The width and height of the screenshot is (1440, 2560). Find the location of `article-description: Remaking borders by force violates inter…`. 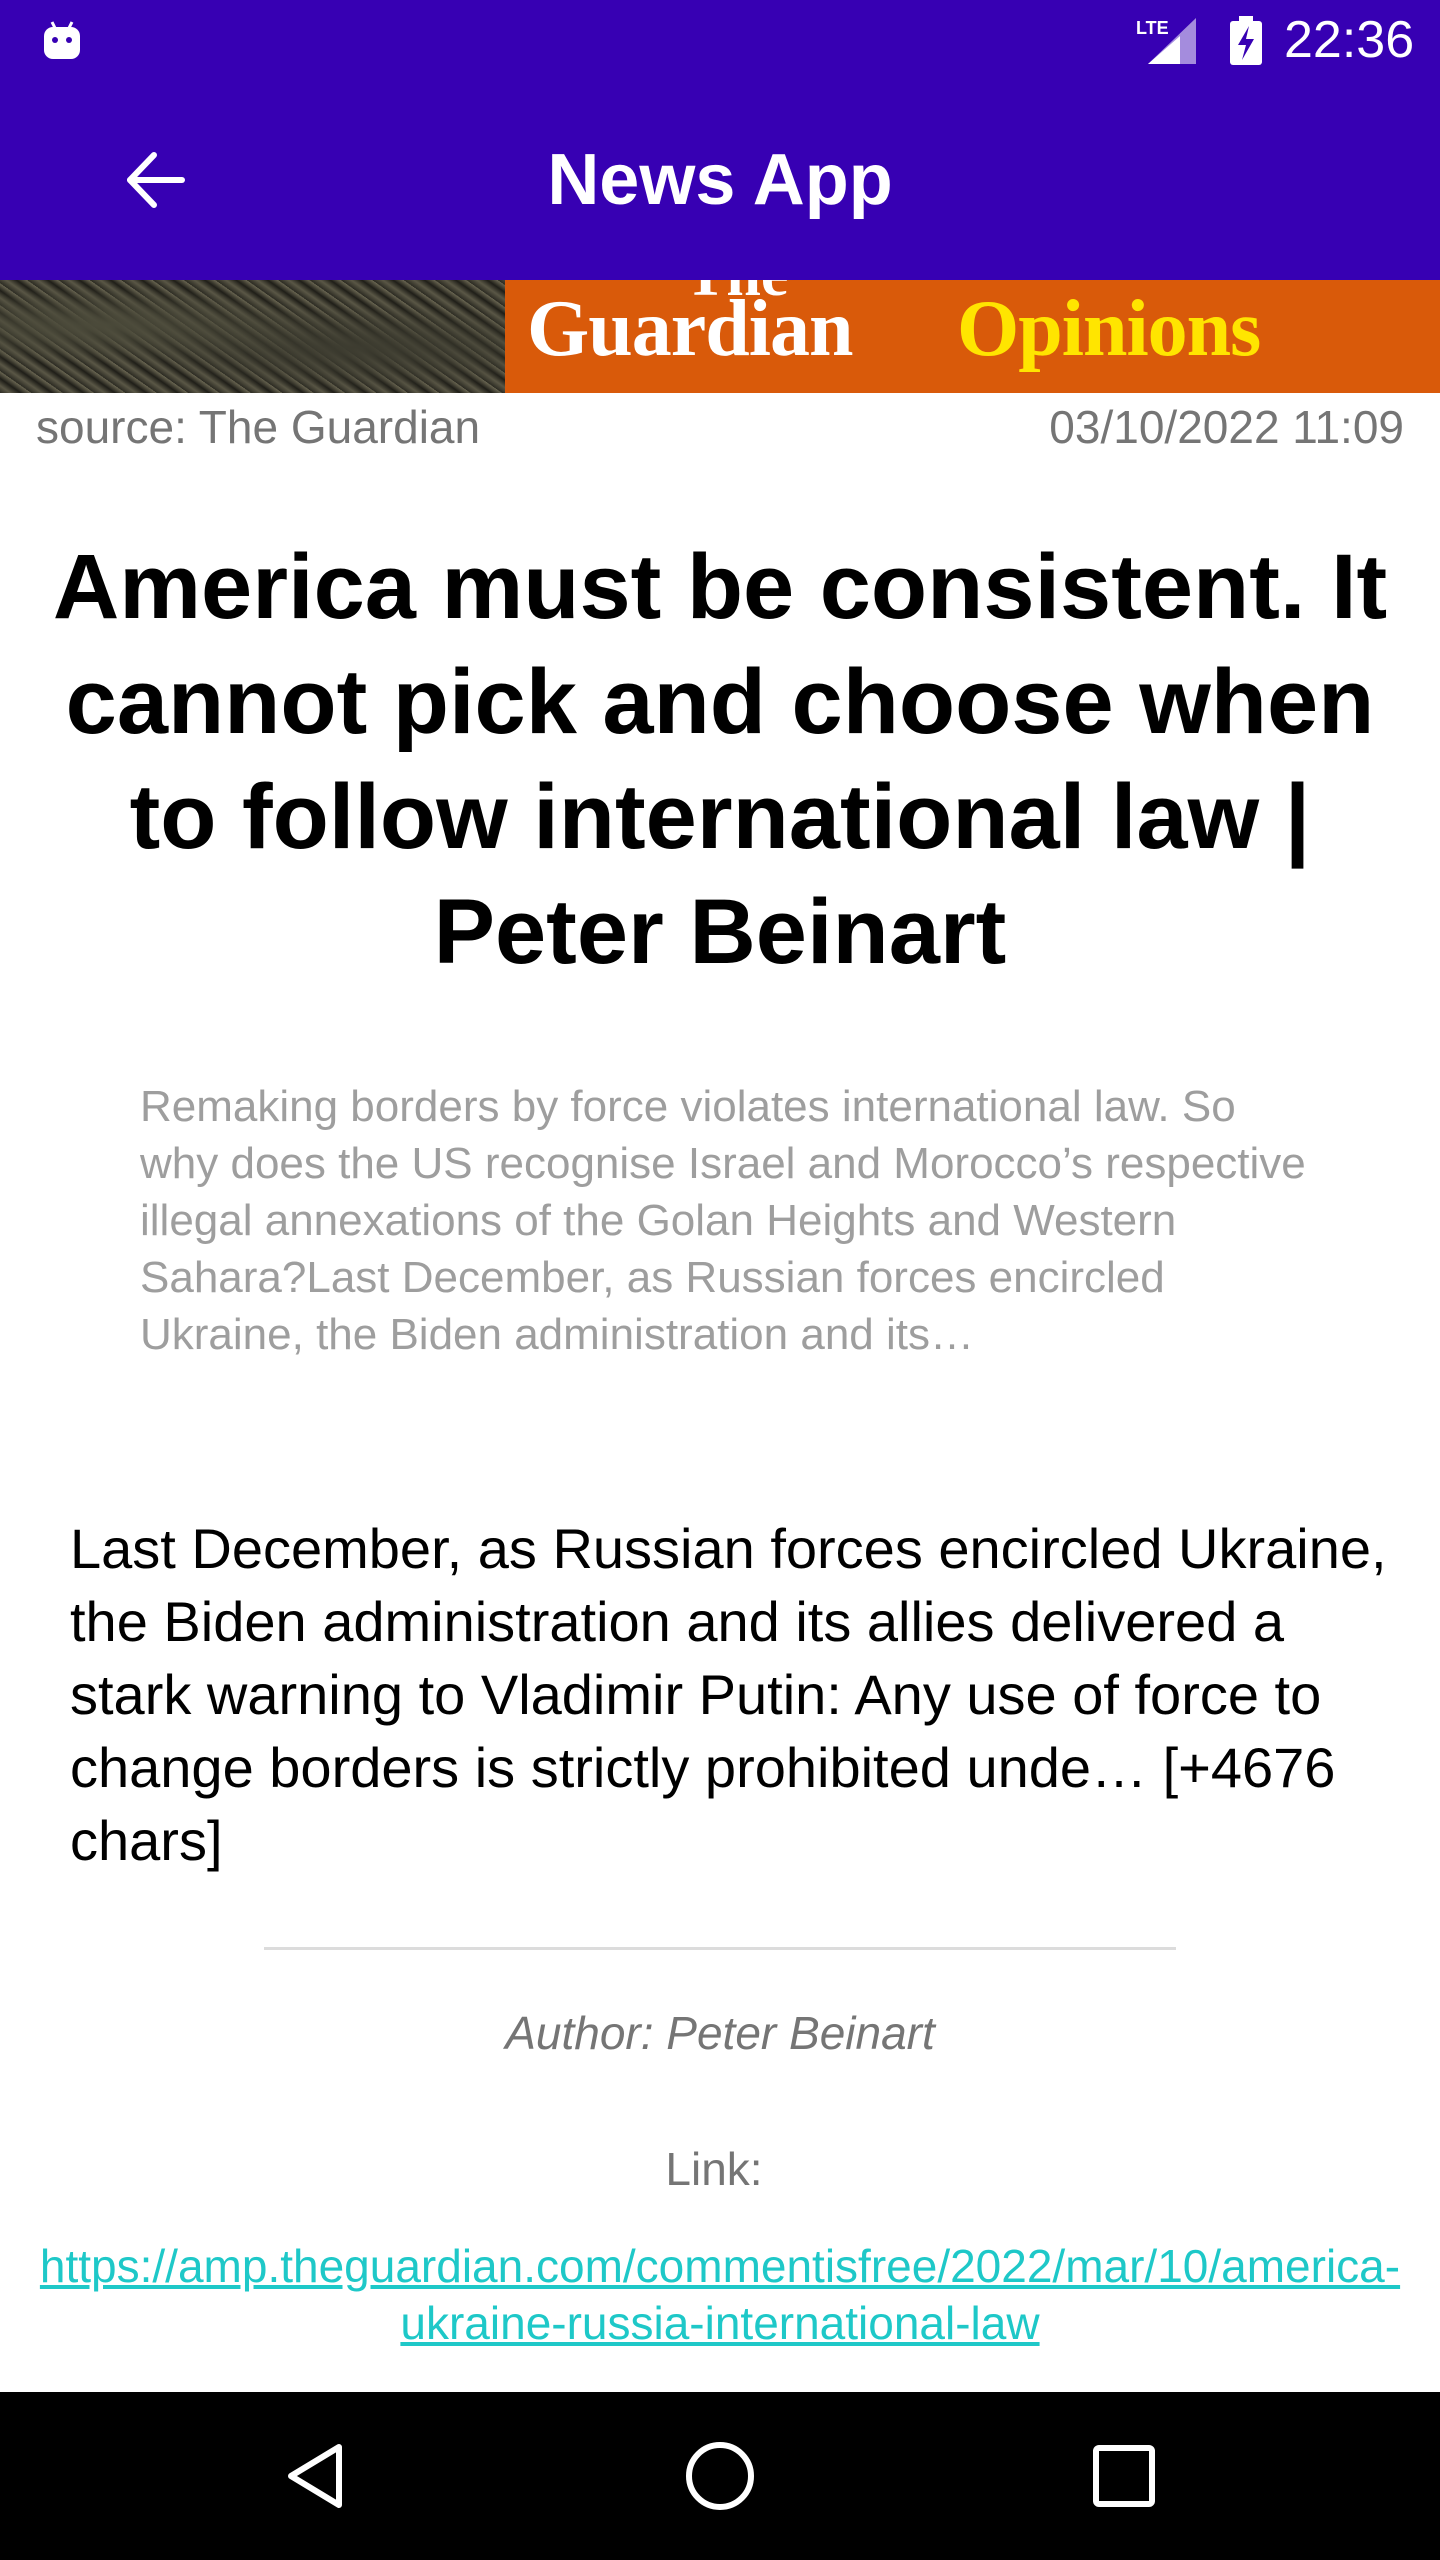

article-description: Remaking borders by force violates inter… is located at coordinates (723, 1220).